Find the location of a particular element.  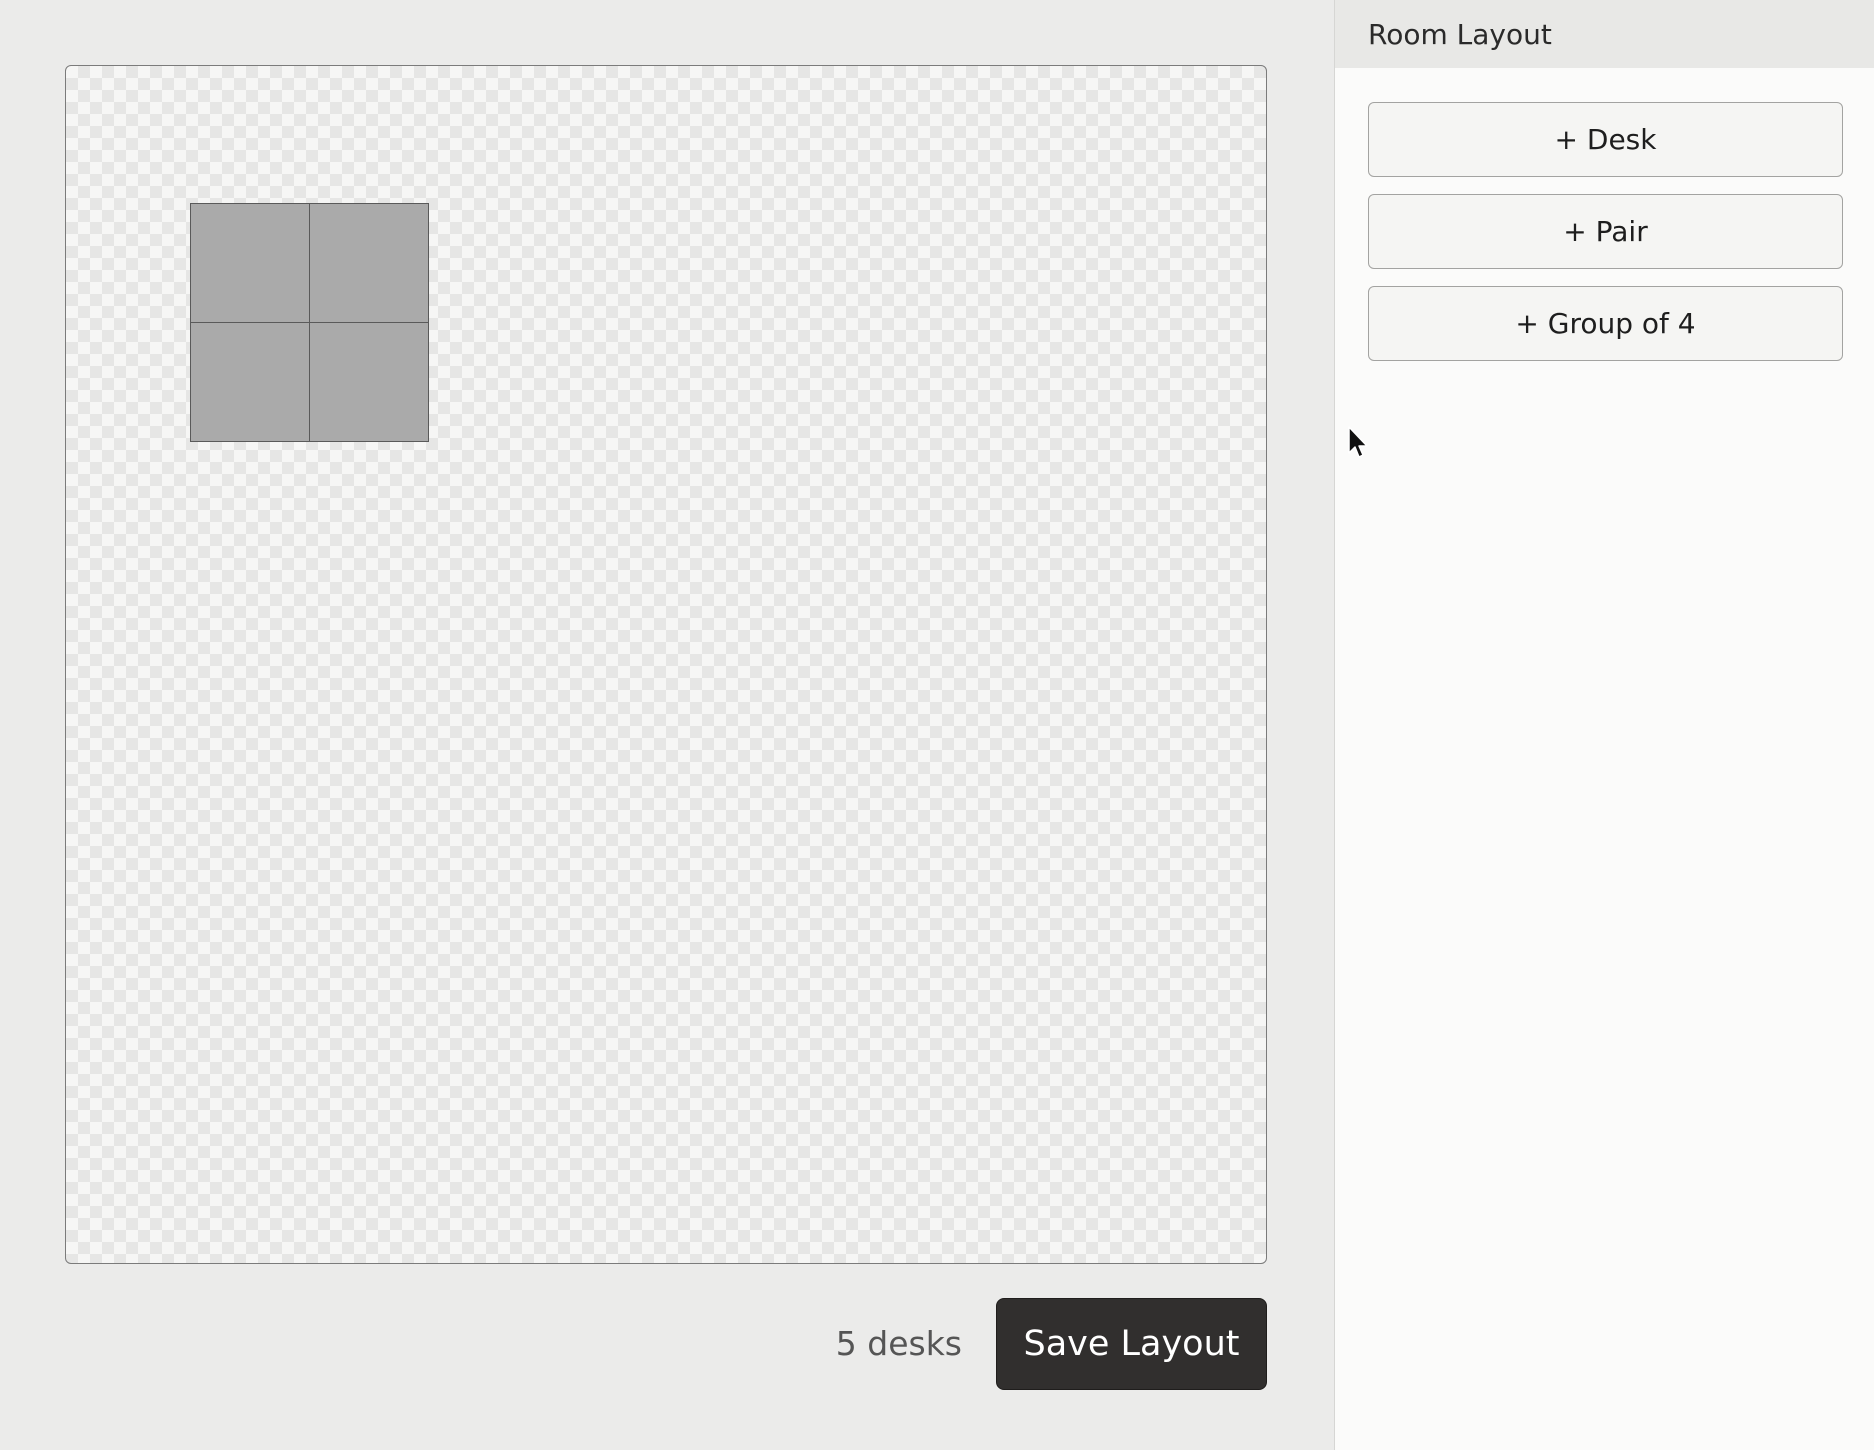

mouse-pointer-icon is located at coordinates (1358, 442).